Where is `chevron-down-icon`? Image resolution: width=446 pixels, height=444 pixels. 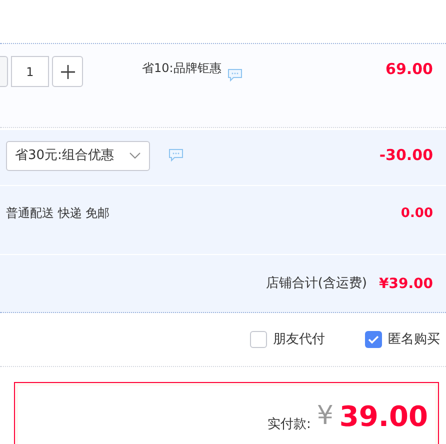
chevron-down-icon is located at coordinates (135, 156).